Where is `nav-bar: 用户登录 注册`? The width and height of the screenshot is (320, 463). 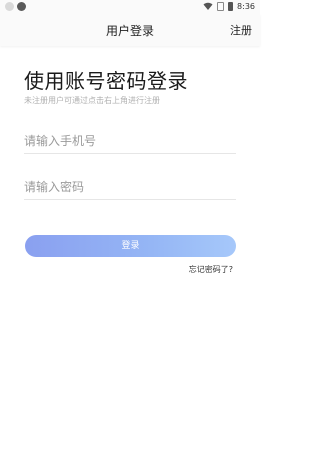
nav-bar: 用户登录 注册 is located at coordinates (130, 30).